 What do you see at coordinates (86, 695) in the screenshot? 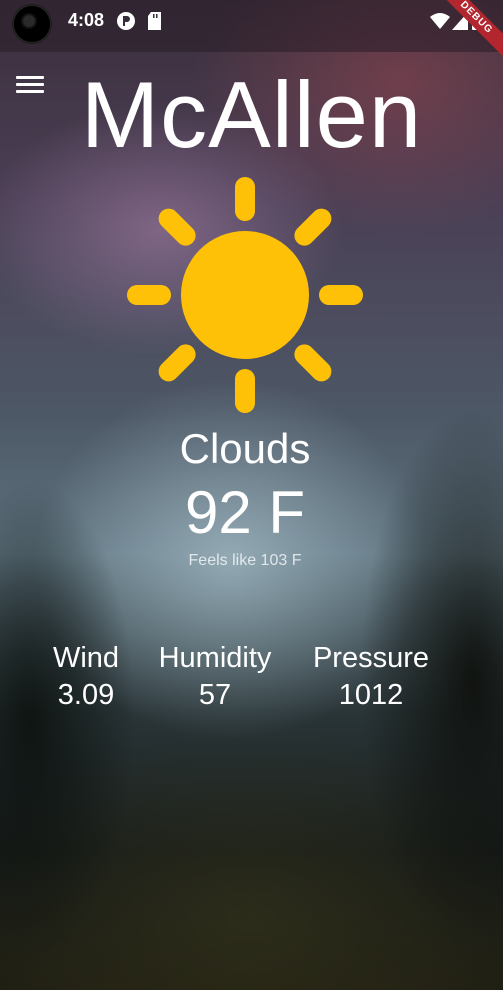
I see `stat-value: 3.09` at bounding box center [86, 695].